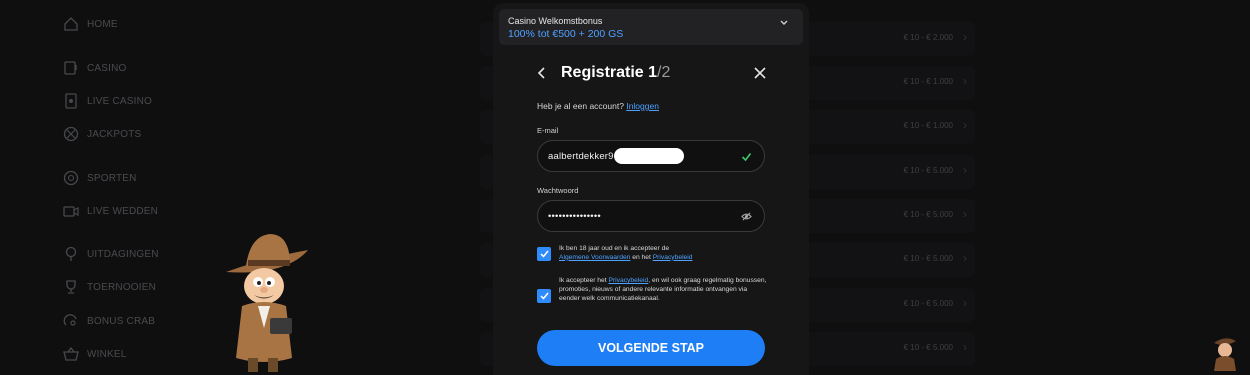 This screenshot has height=375, width=1250. What do you see at coordinates (70, 68) in the screenshot?
I see `slot-machine-icon` at bounding box center [70, 68].